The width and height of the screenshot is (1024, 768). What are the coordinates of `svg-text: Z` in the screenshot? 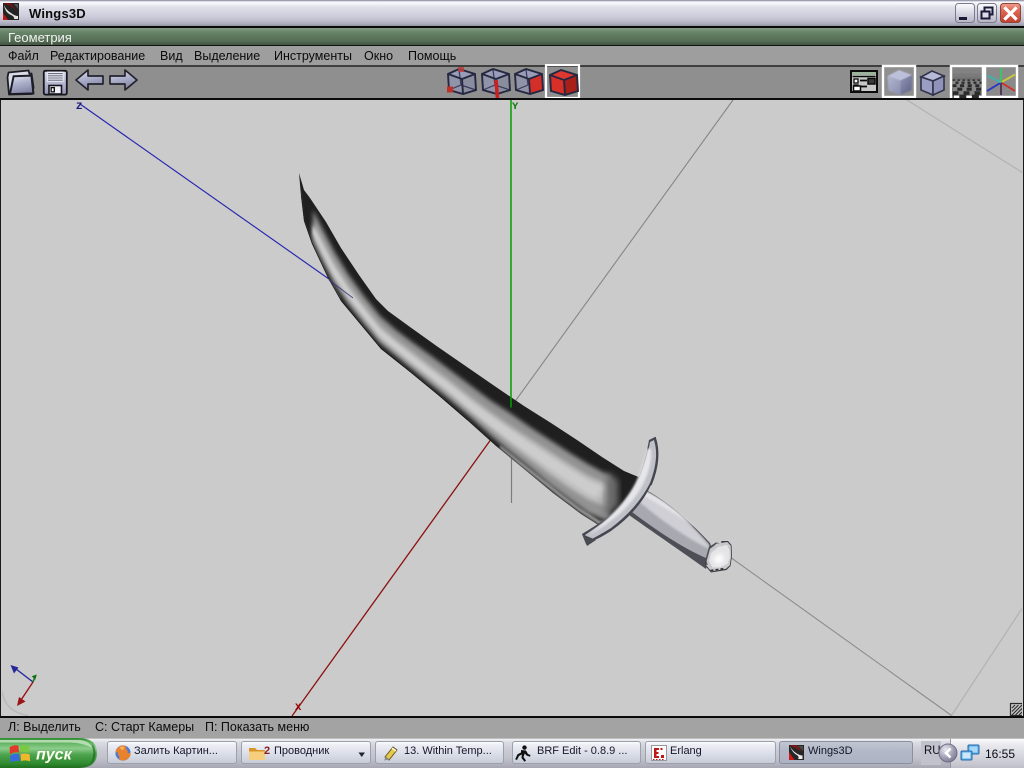 It's located at (79, 107).